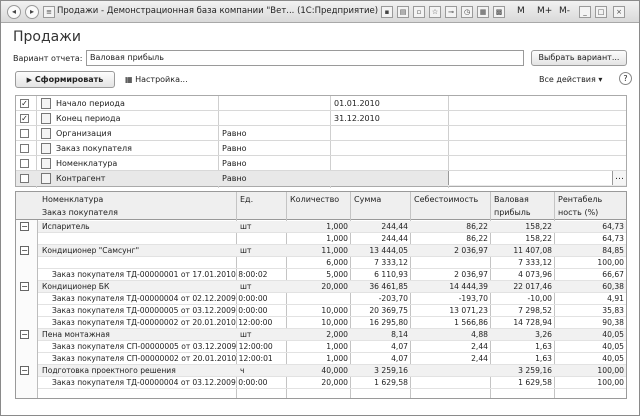 This screenshot has height=416, width=640. Describe the element at coordinates (613, 310) in the screenshot. I see `cell-profit: 35,83` at that location.